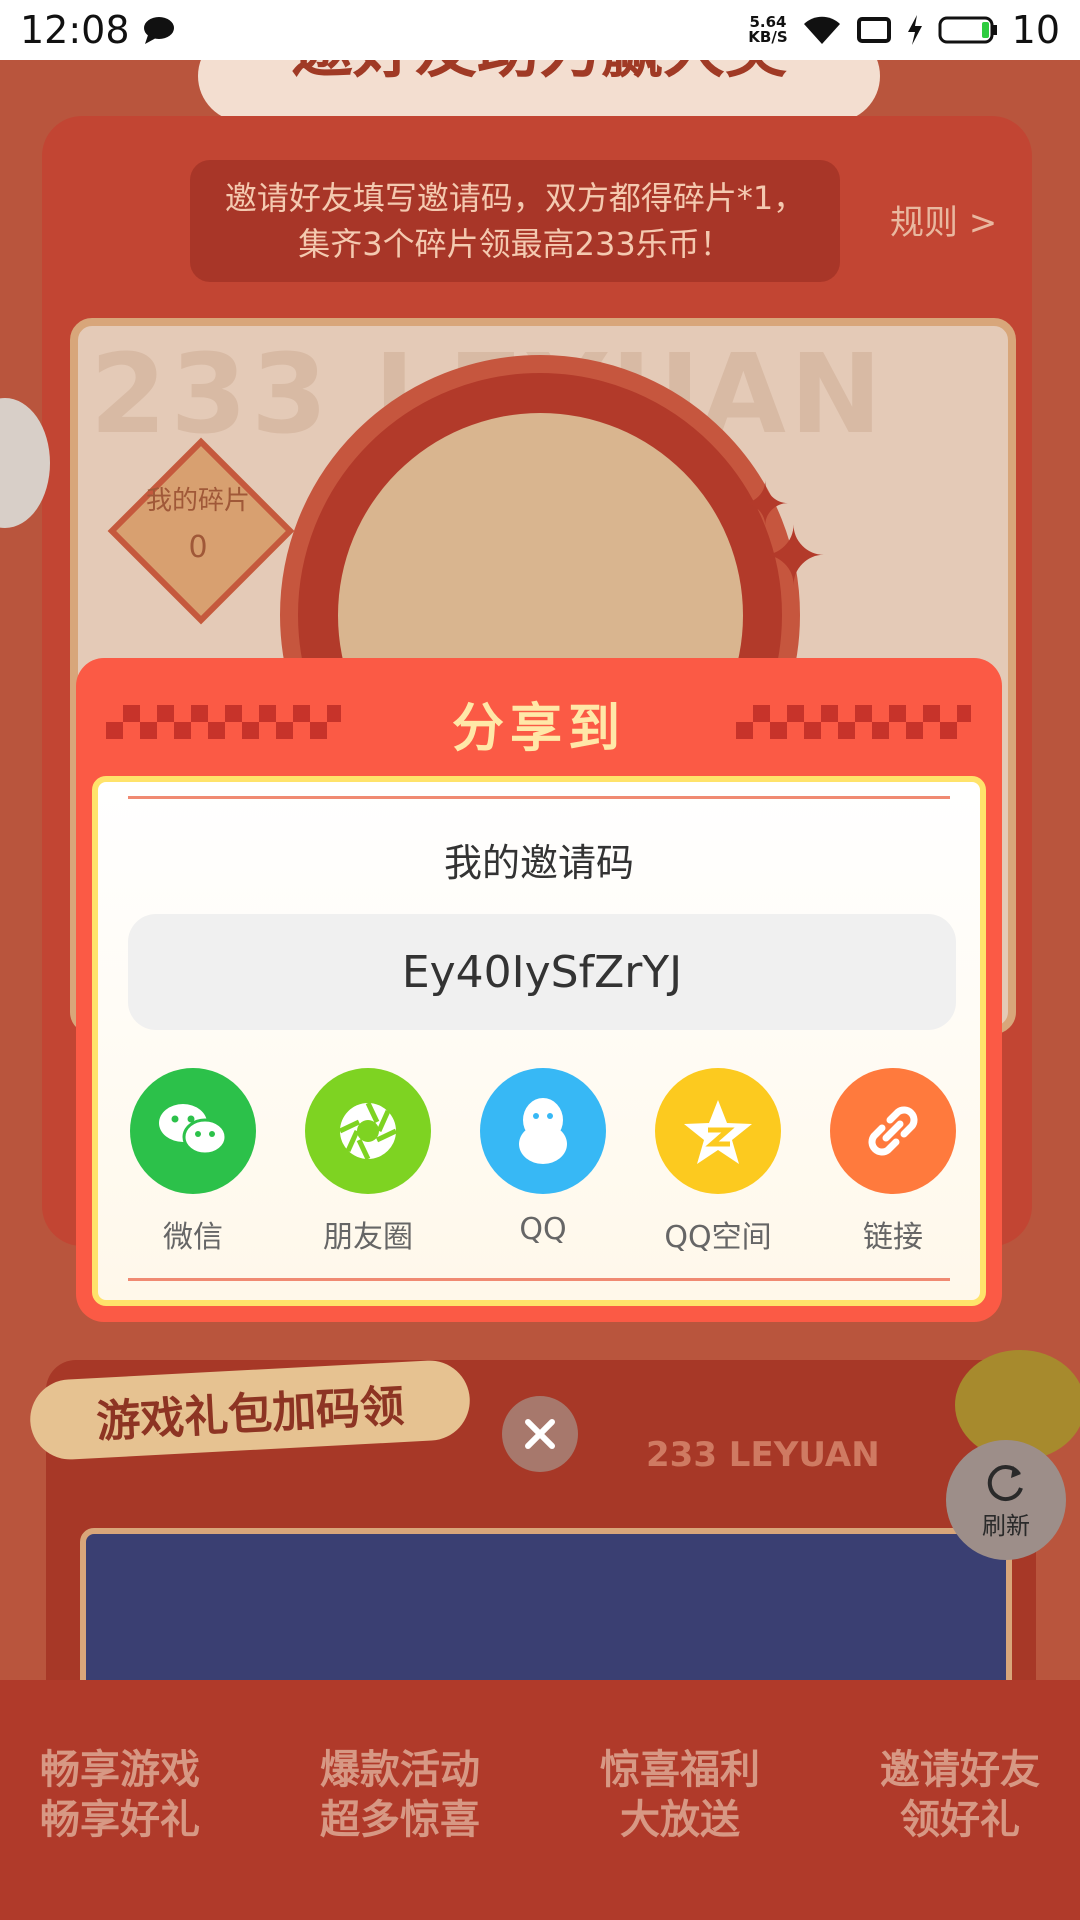  I want to click on share-link-label: 链接, so click(893, 1237).